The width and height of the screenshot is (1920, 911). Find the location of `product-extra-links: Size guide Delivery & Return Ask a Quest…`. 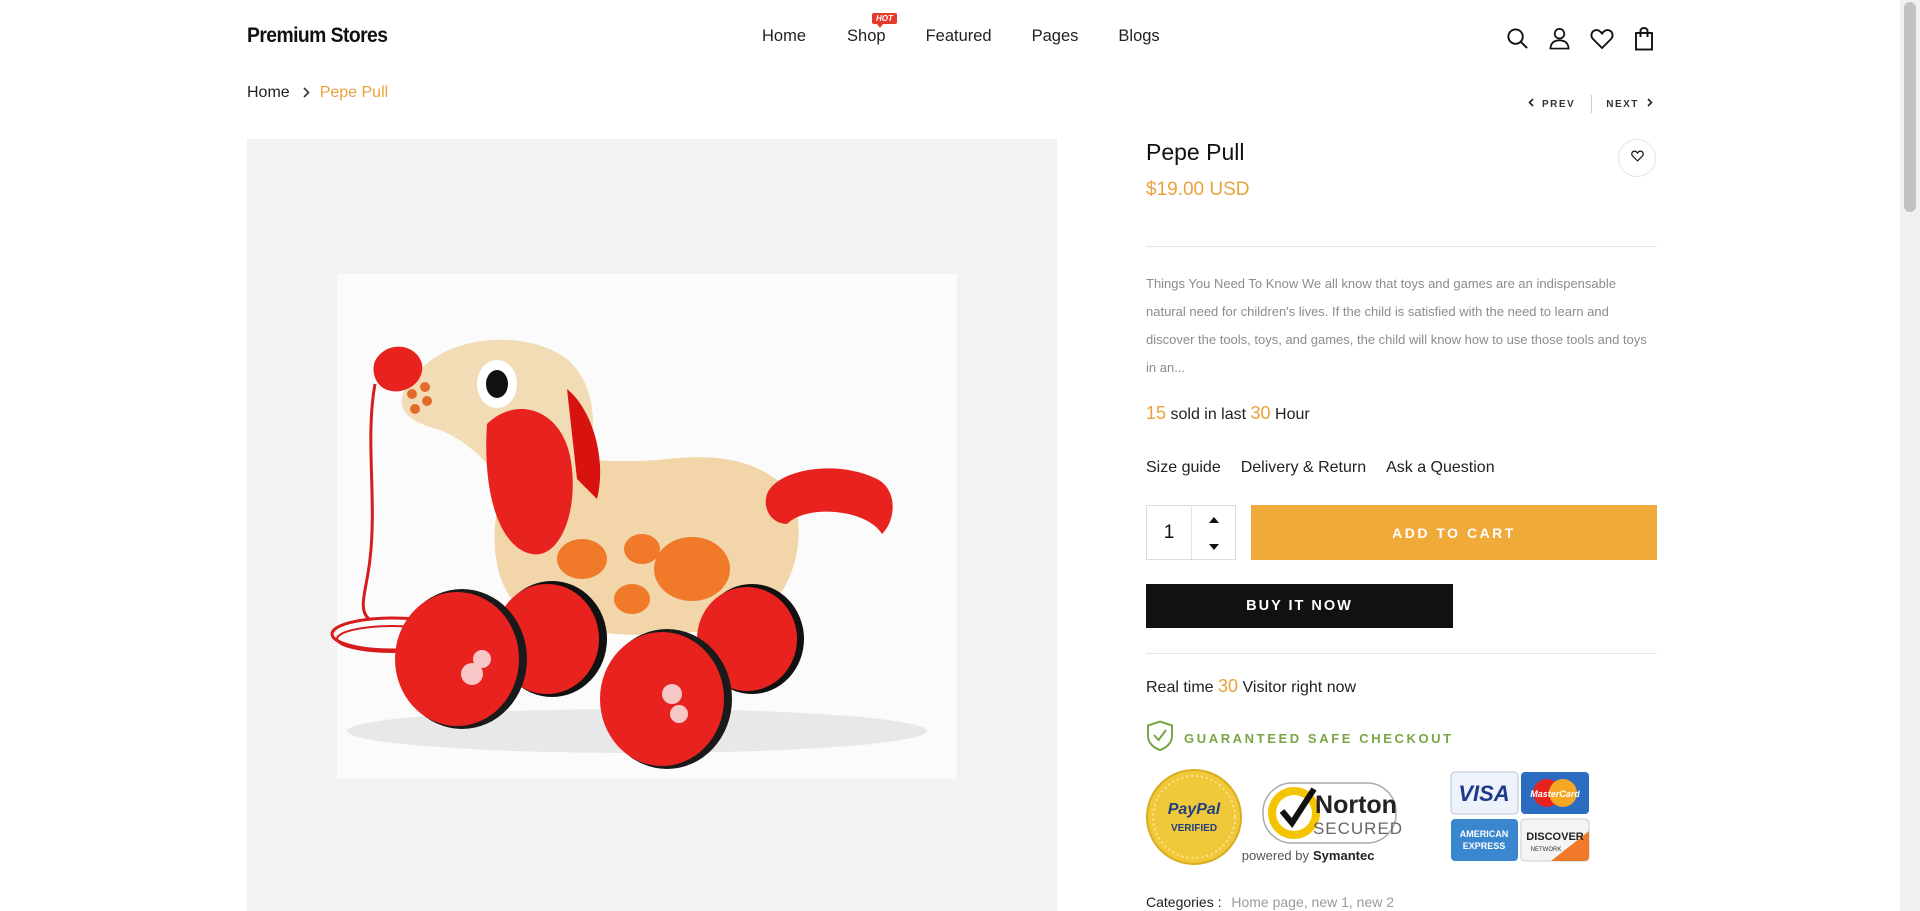

product-extra-links: Size guide Delivery & Return Ask a Quest… is located at coordinates (1320, 468).